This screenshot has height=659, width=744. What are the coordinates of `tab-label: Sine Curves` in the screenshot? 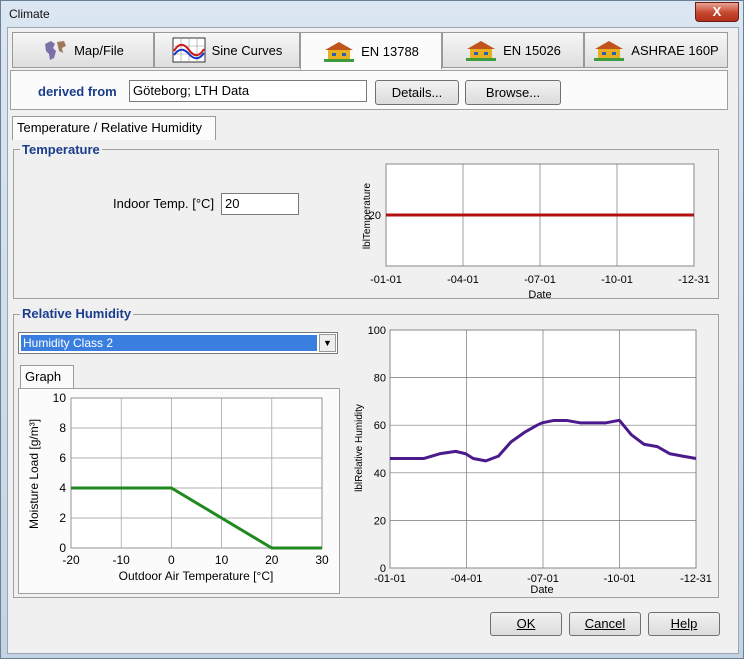 It's located at (247, 50).